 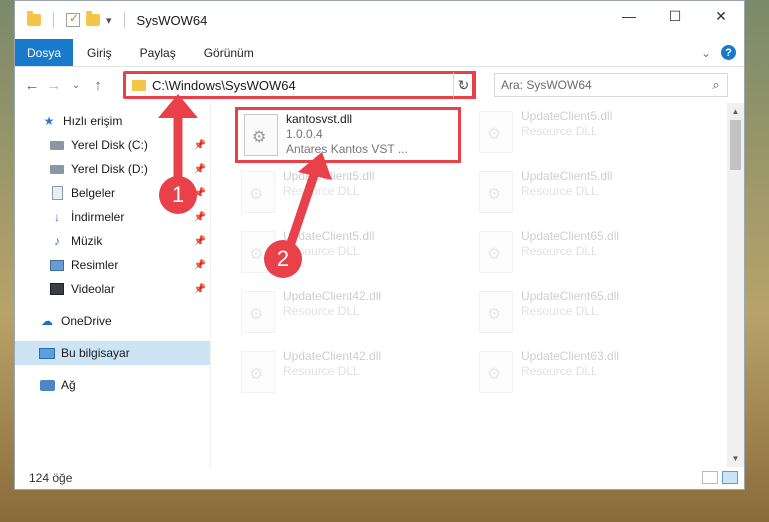 What do you see at coordinates (57, 217) in the screenshot?
I see `download-icon: ↓` at bounding box center [57, 217].